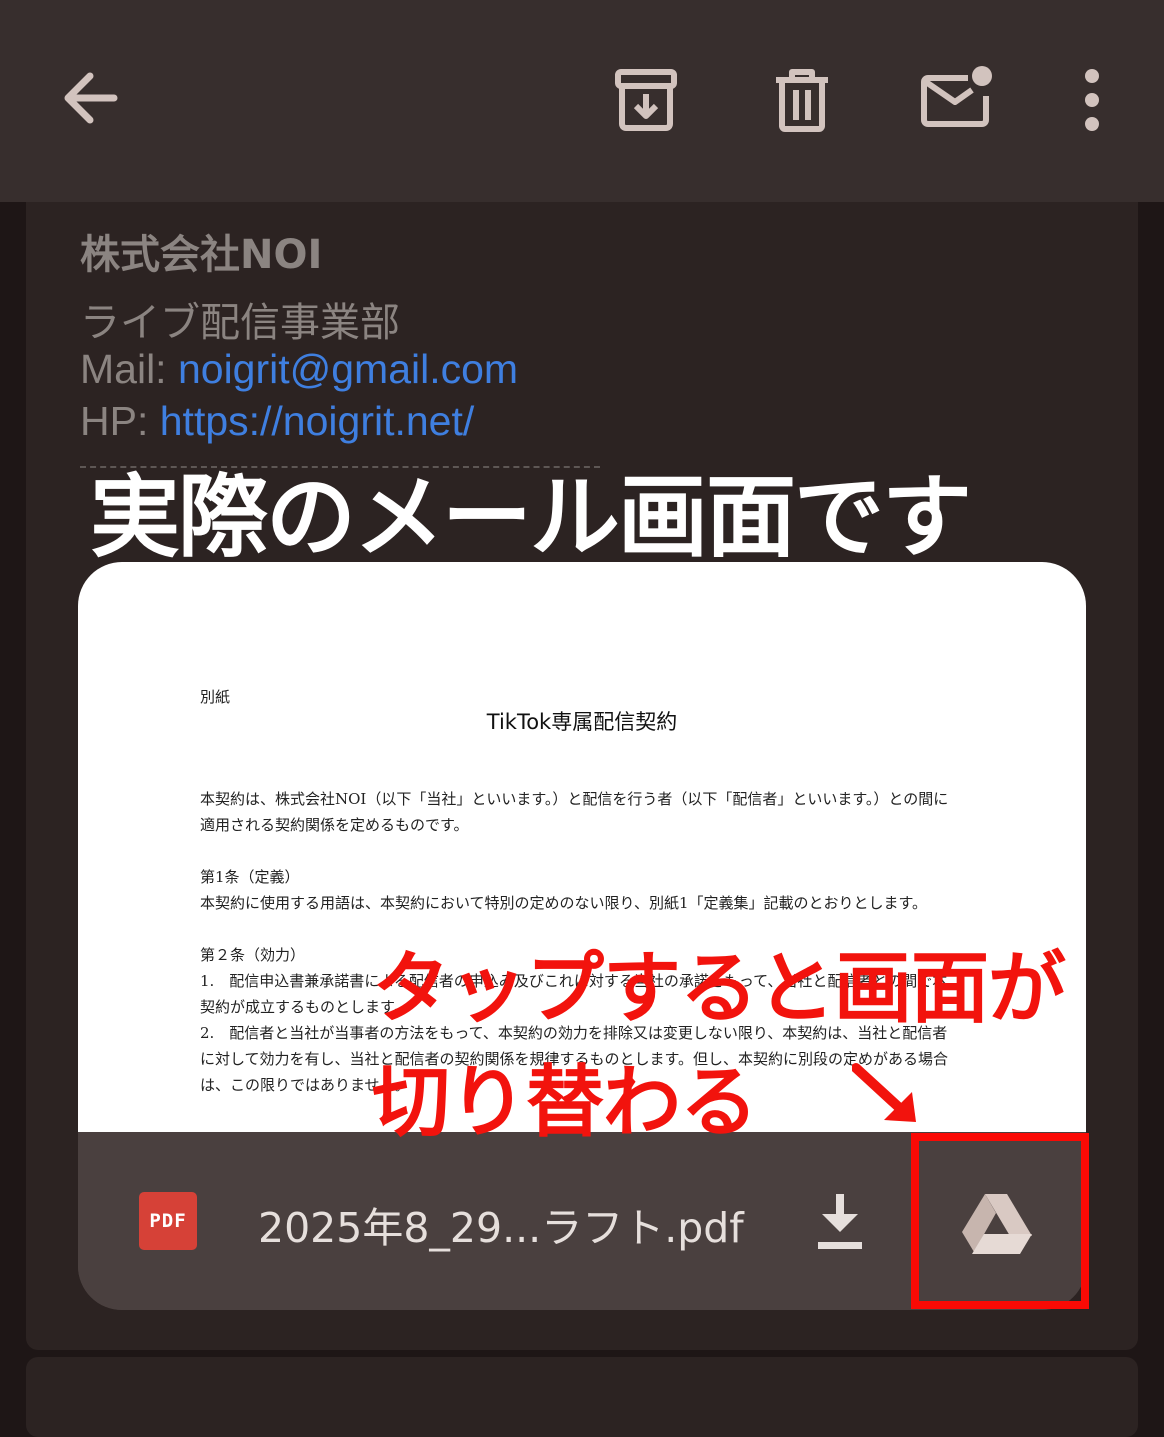 The height and width of the screenshot is (1437, 1164). Describe the element at coordinates (802, 100) in the screenshot. I see `trash-icon` at that location.